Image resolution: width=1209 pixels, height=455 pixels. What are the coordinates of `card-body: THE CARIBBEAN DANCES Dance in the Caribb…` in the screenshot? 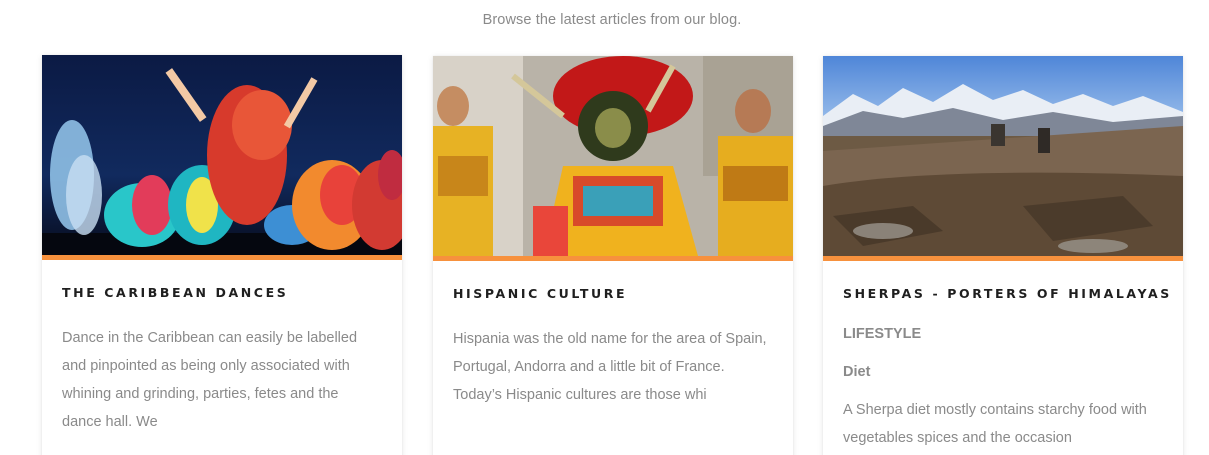 It's located at (222, 348).